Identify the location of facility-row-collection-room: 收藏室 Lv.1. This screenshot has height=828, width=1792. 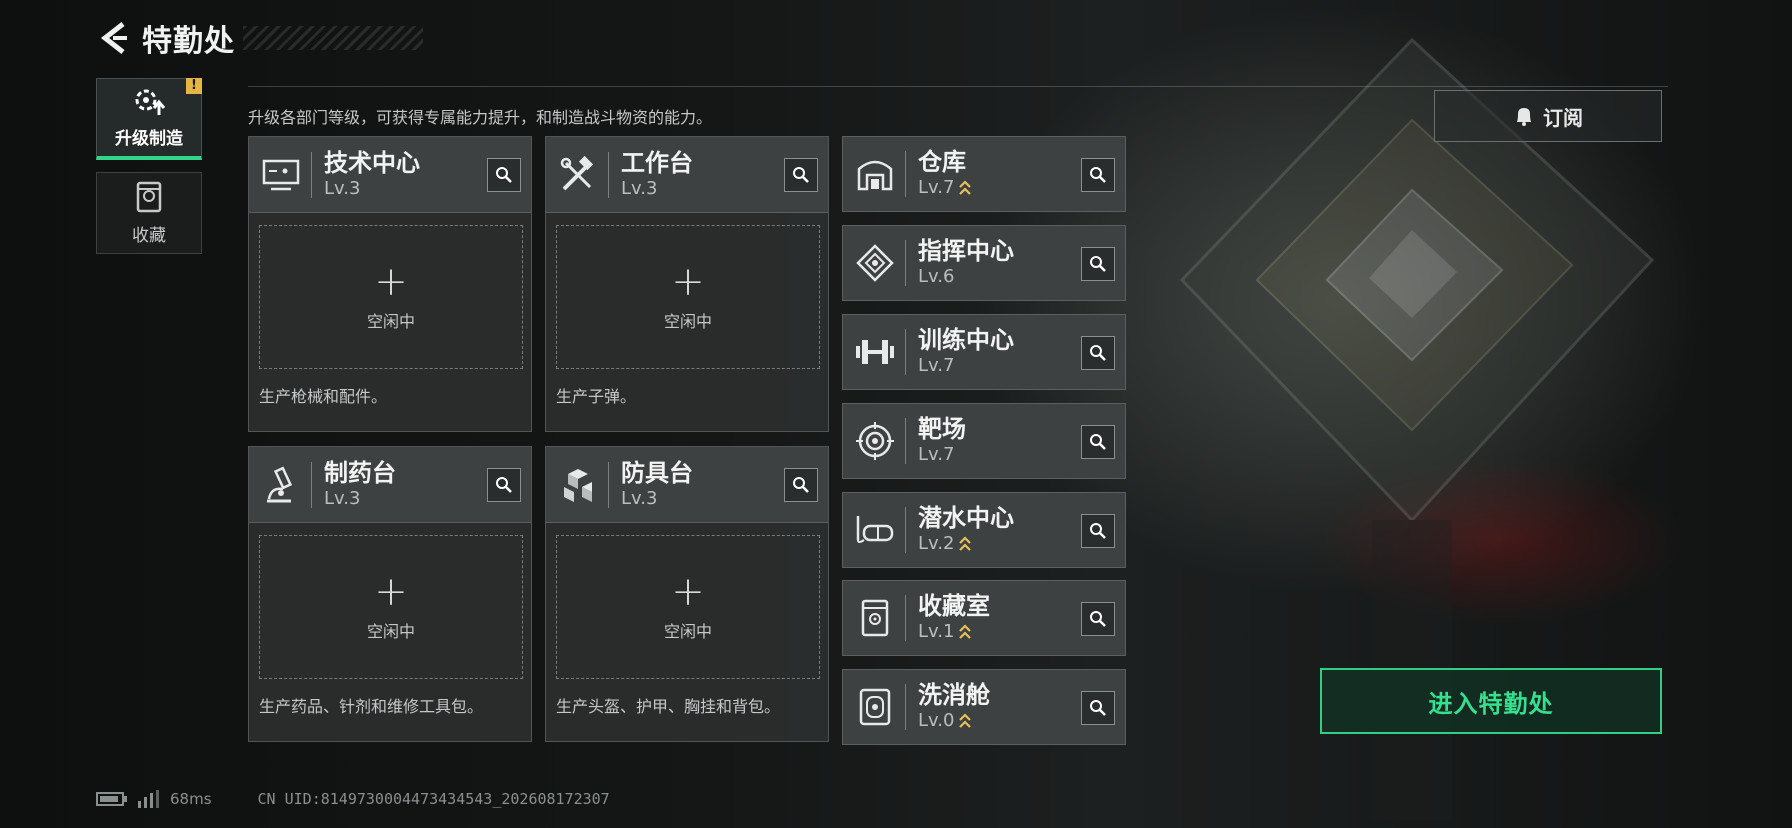
(984, 618).